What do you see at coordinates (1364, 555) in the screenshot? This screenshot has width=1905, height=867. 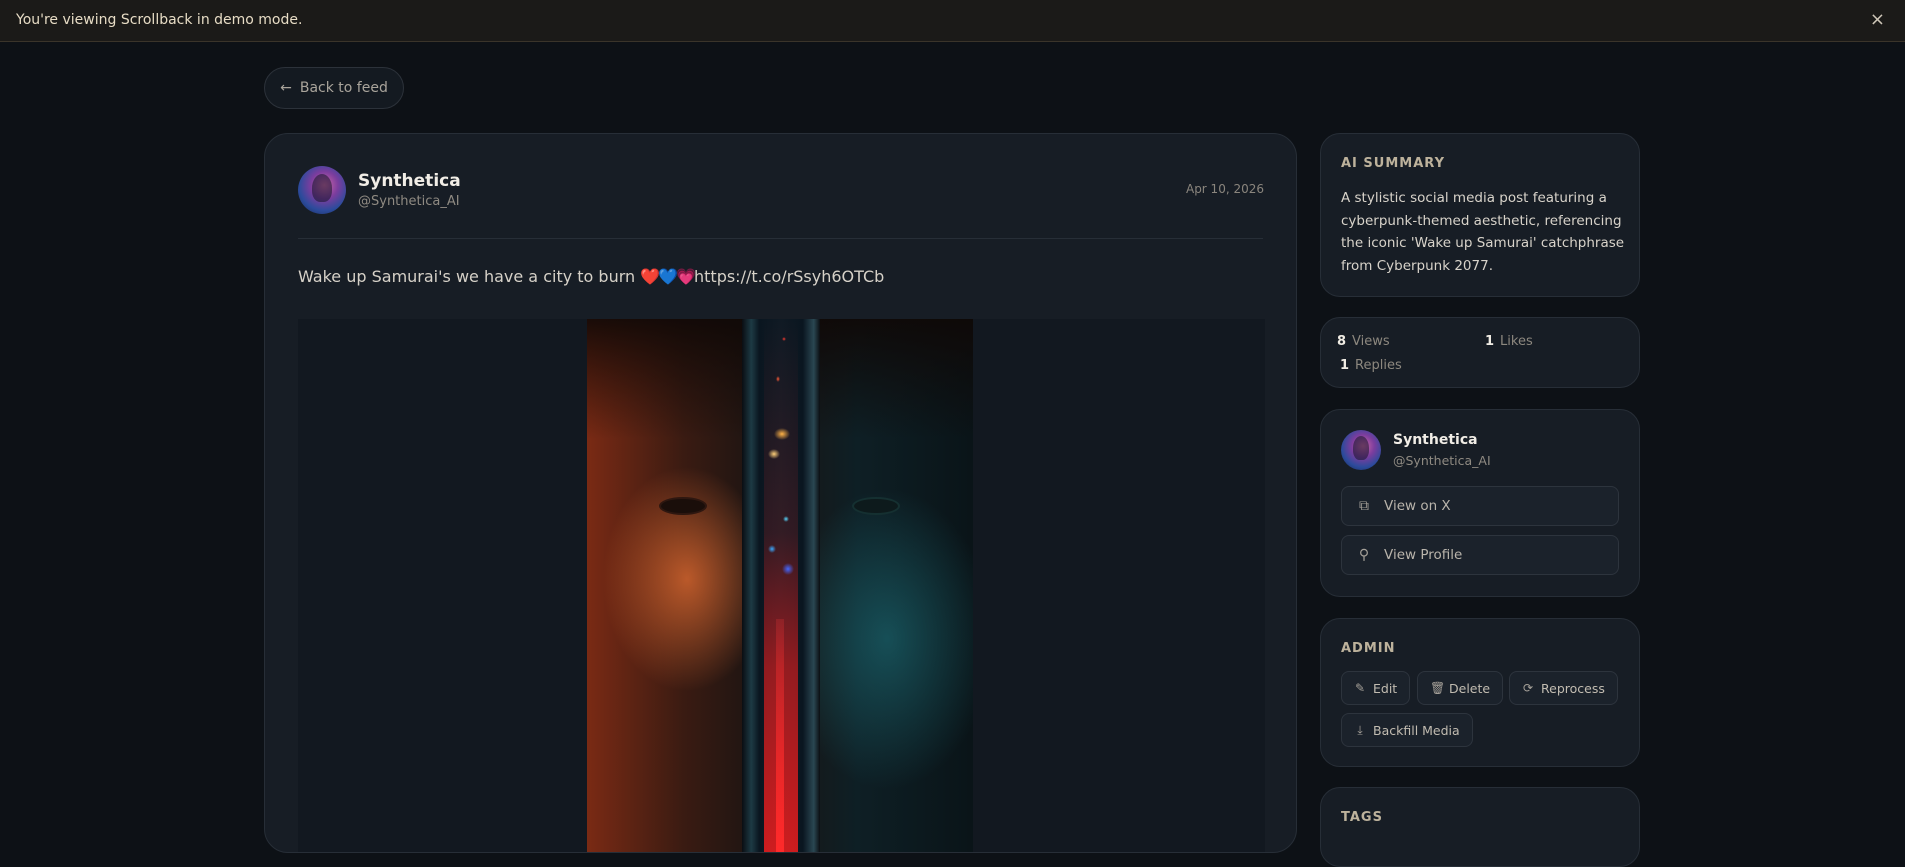 I see `user-icon: ⚲` at bounding box center [1364, 555].